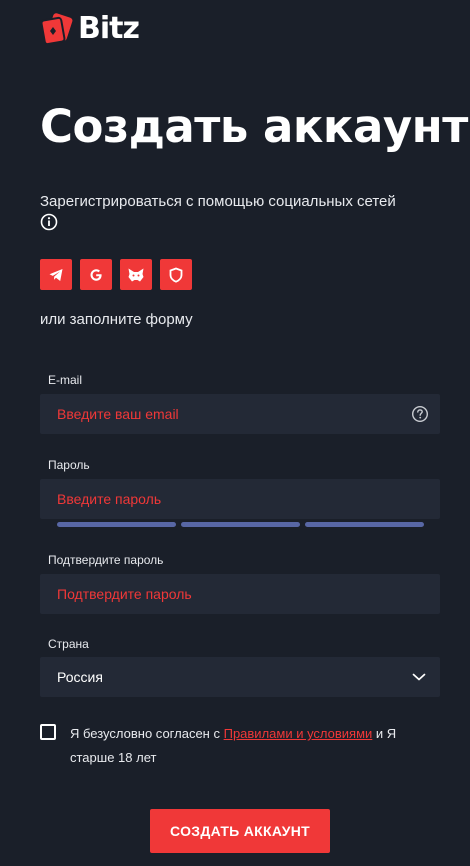  What do you see at coordinates (240, 677) in the screenshot?
I see `country-select: Россия` at bounding box center [240, 677].